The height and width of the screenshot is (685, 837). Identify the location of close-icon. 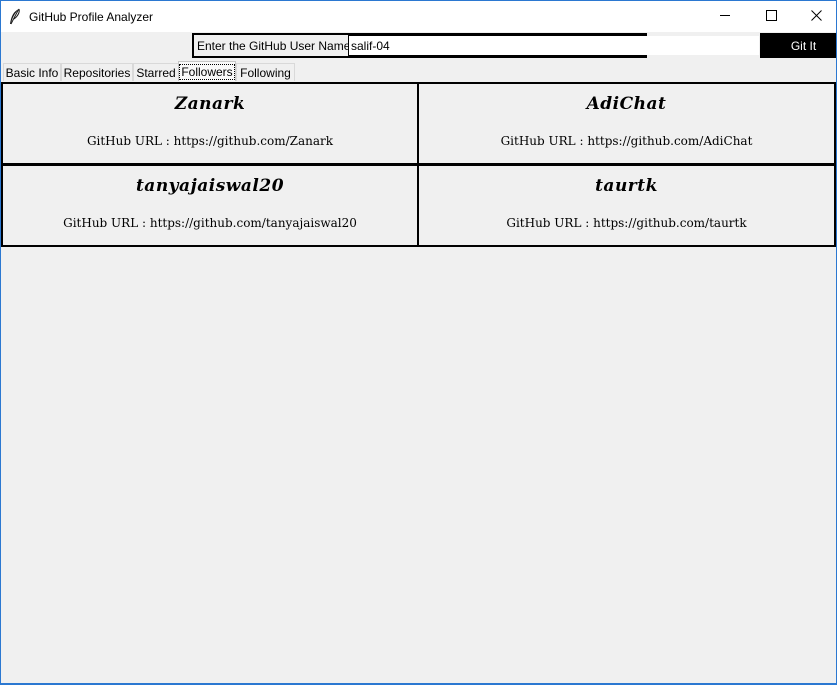
(816, 17).